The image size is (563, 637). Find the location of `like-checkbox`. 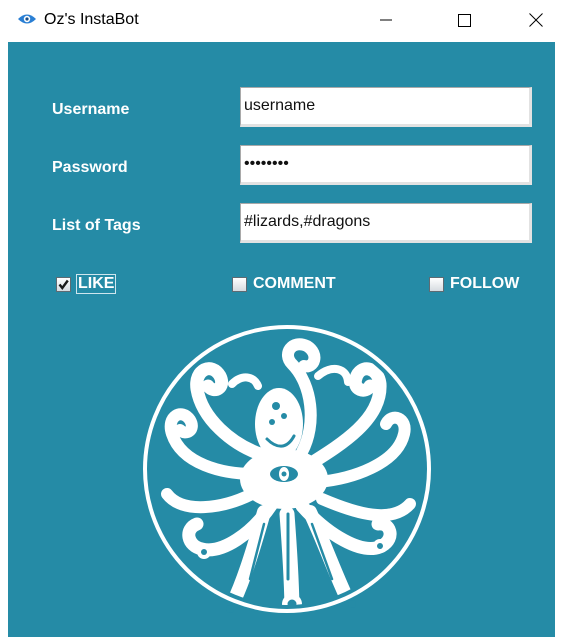

like-checkbox is located at coordinates (63, 284).